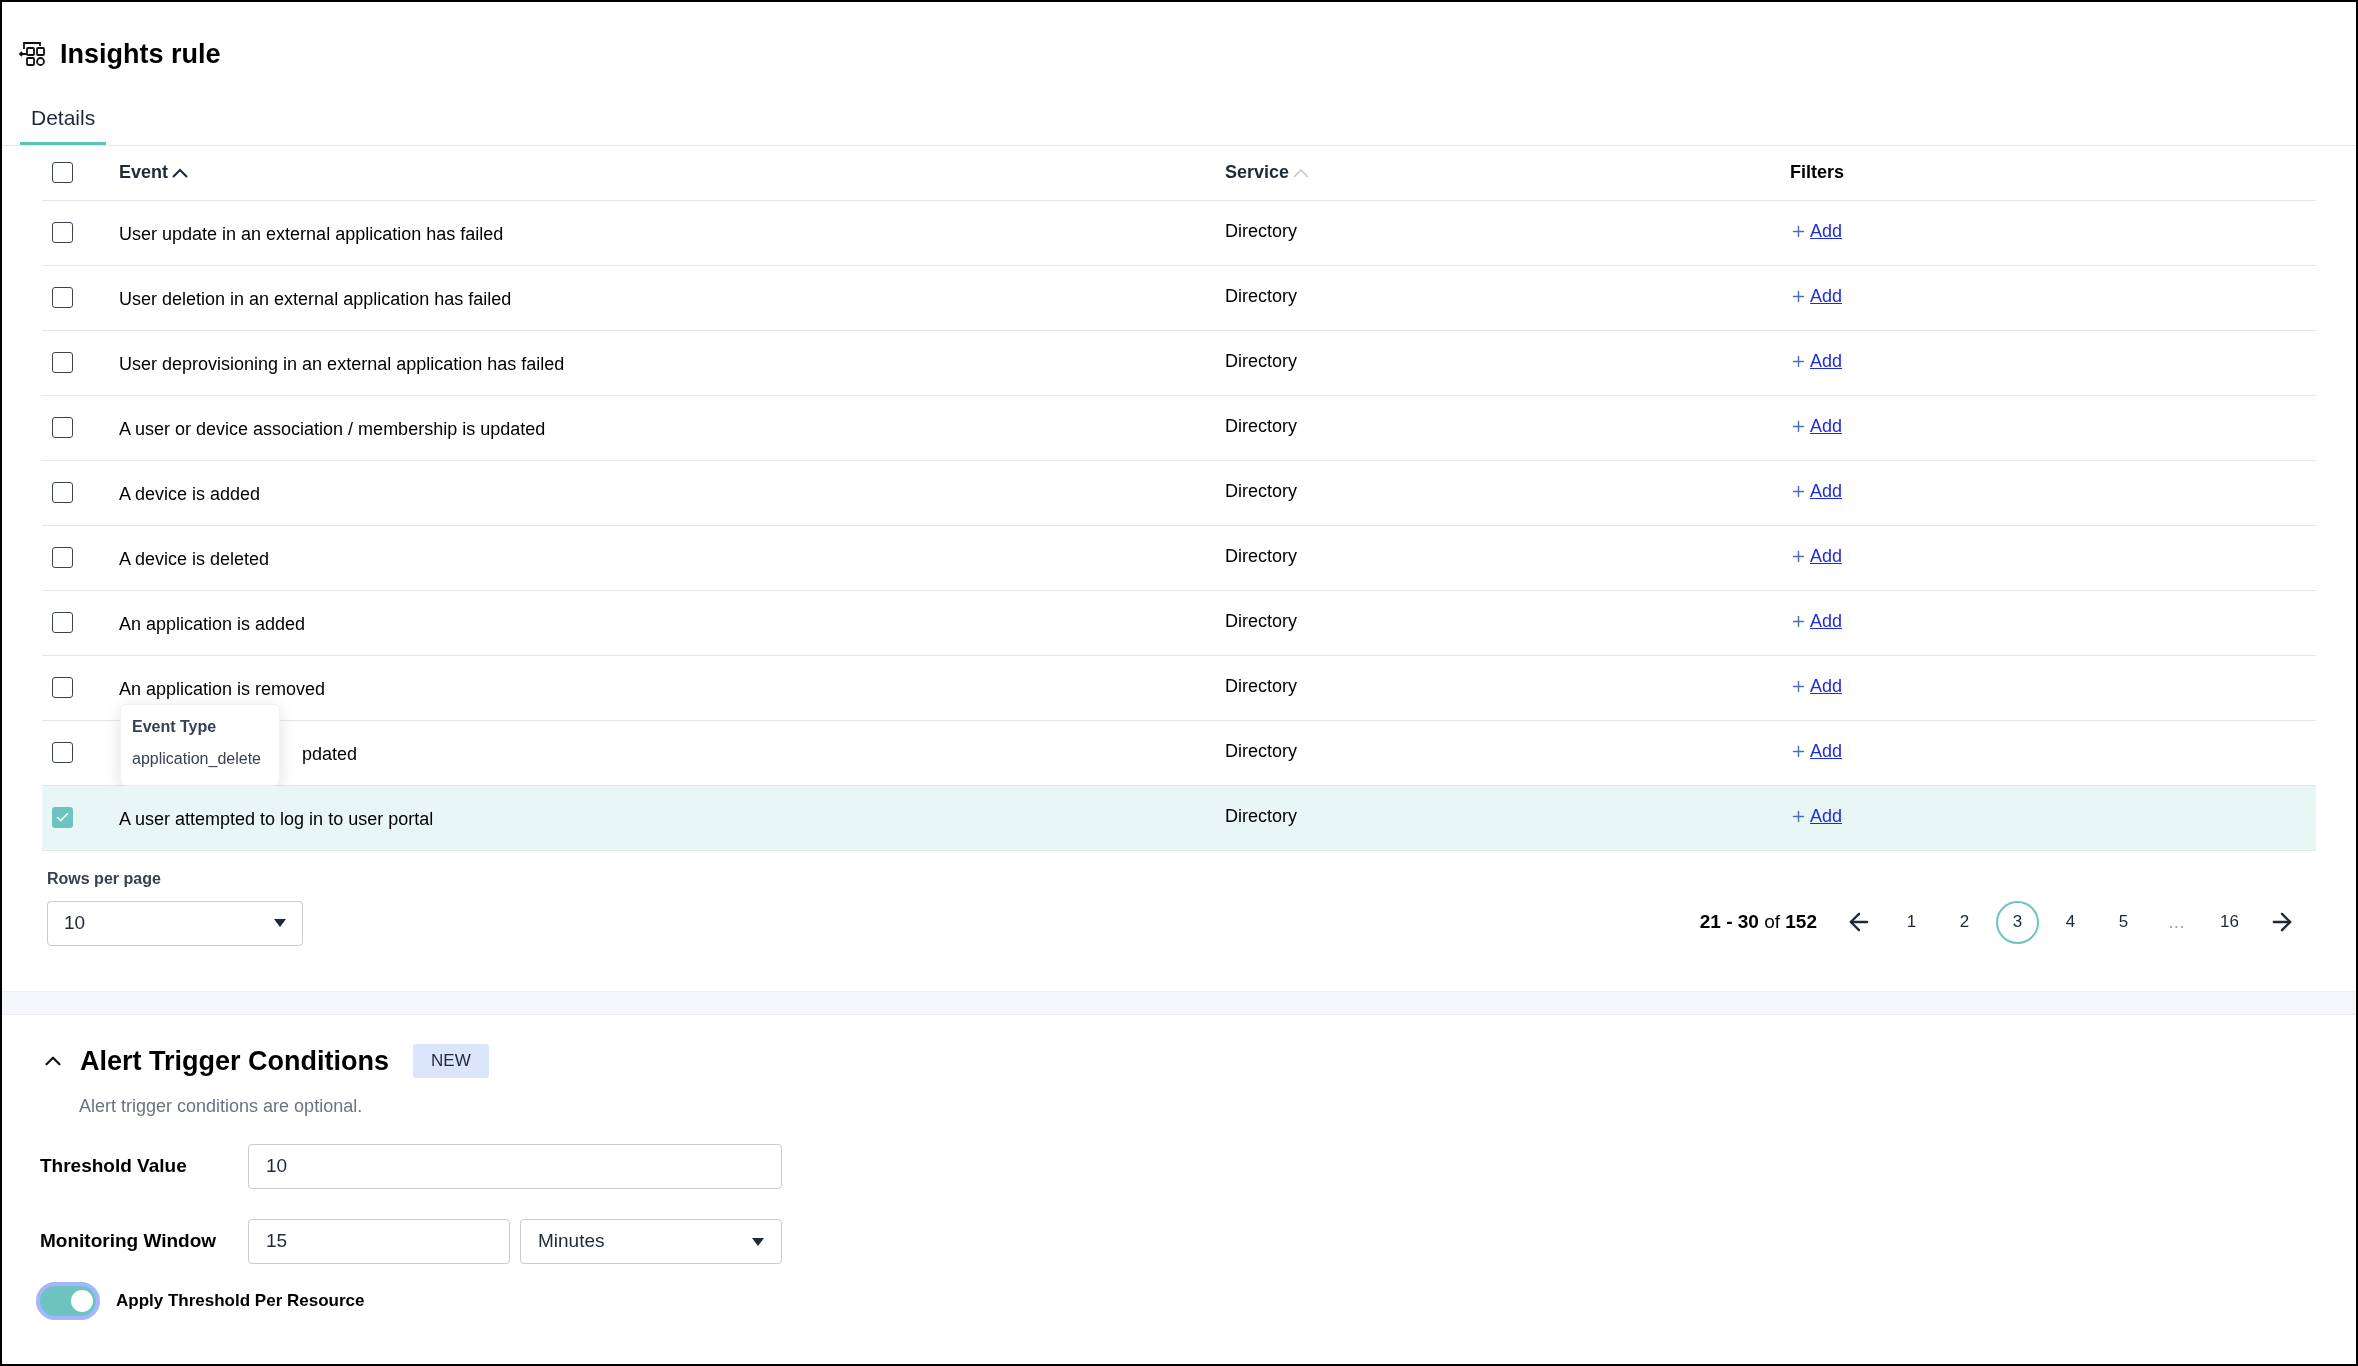 This screenshot has height=1366, width=2358. I want to click on table-cell: An application is added, so click(212, 623).